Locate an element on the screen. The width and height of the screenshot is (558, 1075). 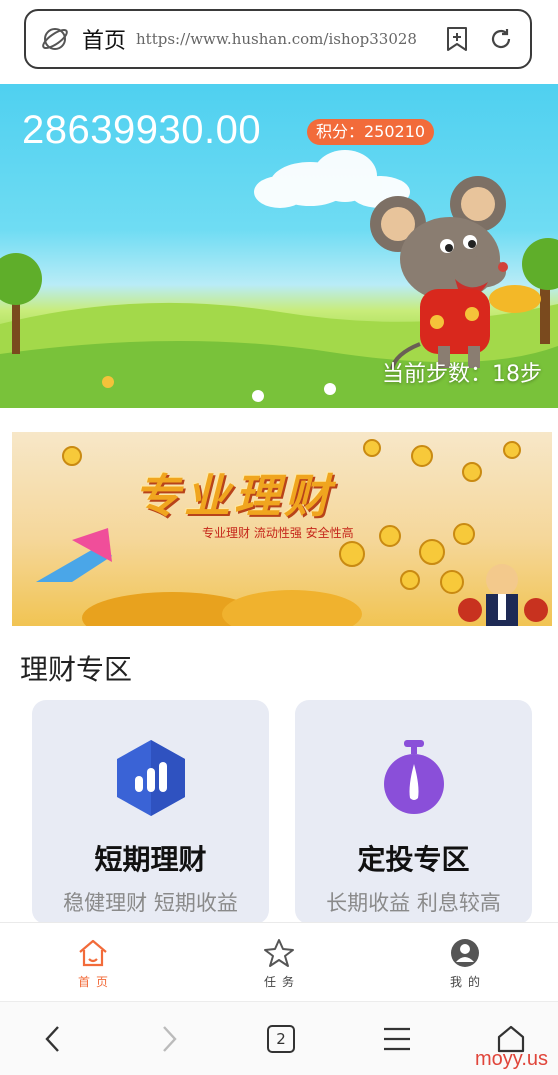
home-icon is located at coordinates (93, 953).